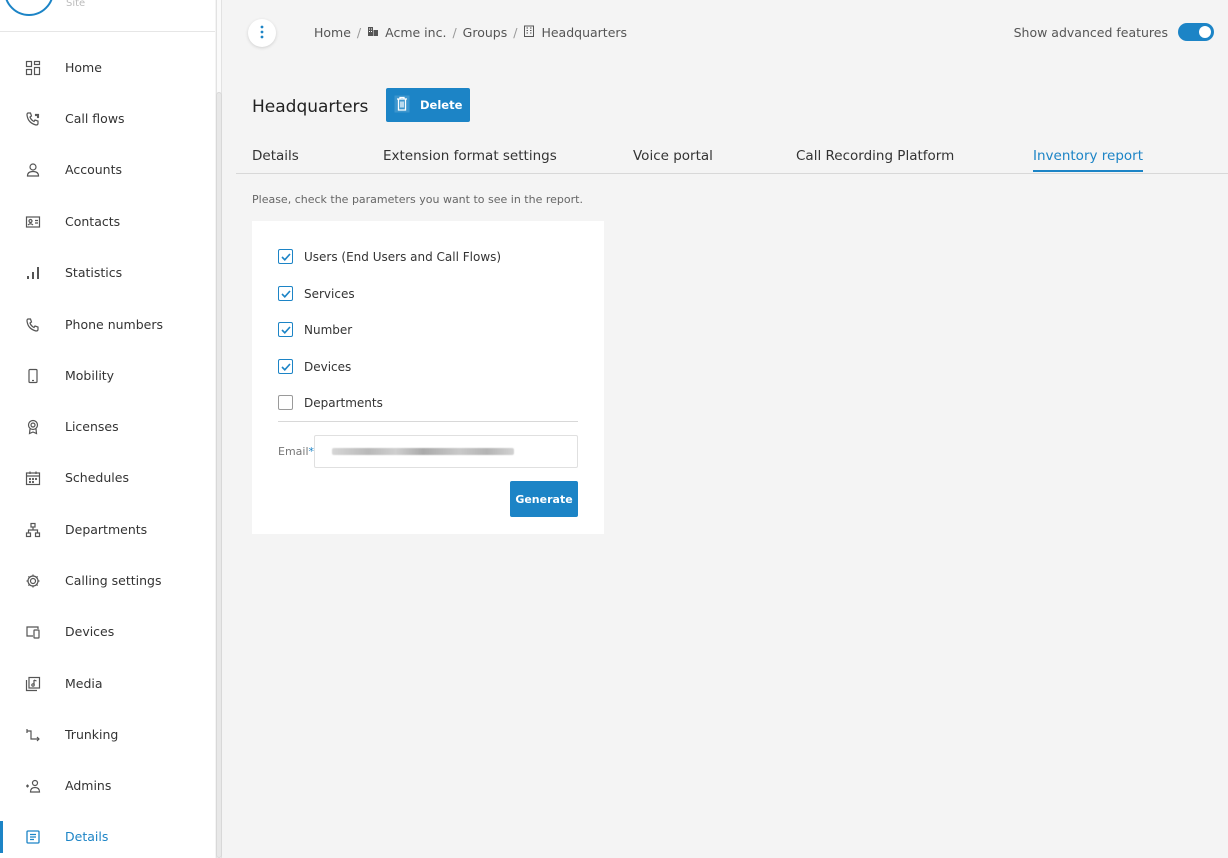 The image size is (1228, 858). I want to click on tab-inventory-report: Inventory report, so click(1088, 160).